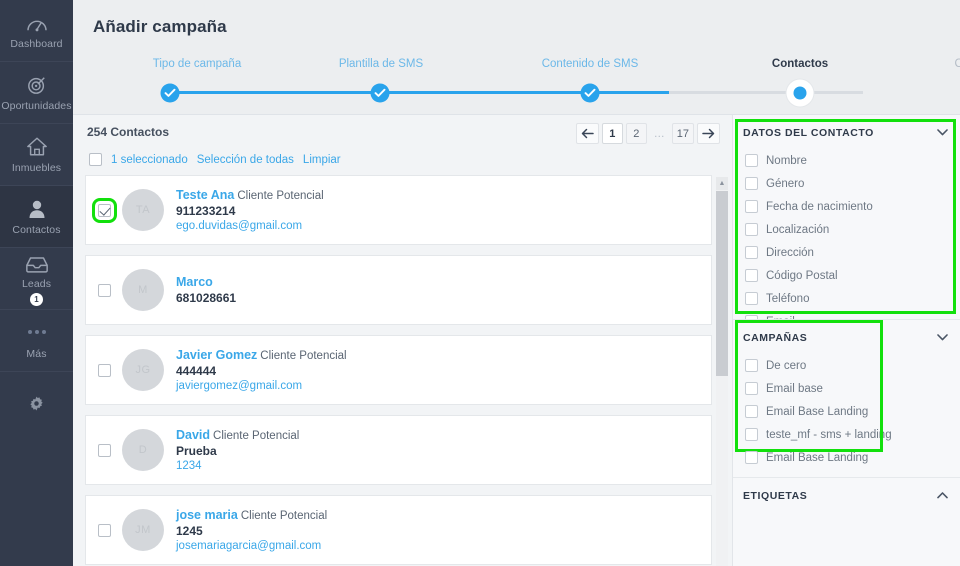 This screenshot has height=566, width=960. Describe the element at coordinates (590, 64) in the screenshot. I see `step-label-contenido-de-sms: Contenido de SMS` at that location.